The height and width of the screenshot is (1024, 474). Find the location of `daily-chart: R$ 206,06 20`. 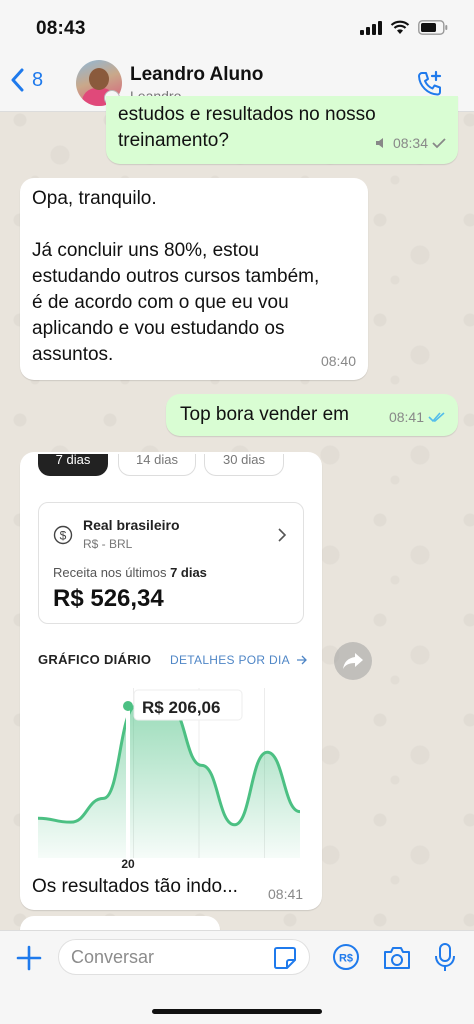

daily-chart: R$ 206,06 20 is located at coordinates (169, 778).